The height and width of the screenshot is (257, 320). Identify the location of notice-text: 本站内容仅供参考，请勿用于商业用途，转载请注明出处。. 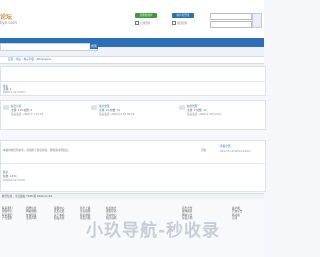
(37, 150).